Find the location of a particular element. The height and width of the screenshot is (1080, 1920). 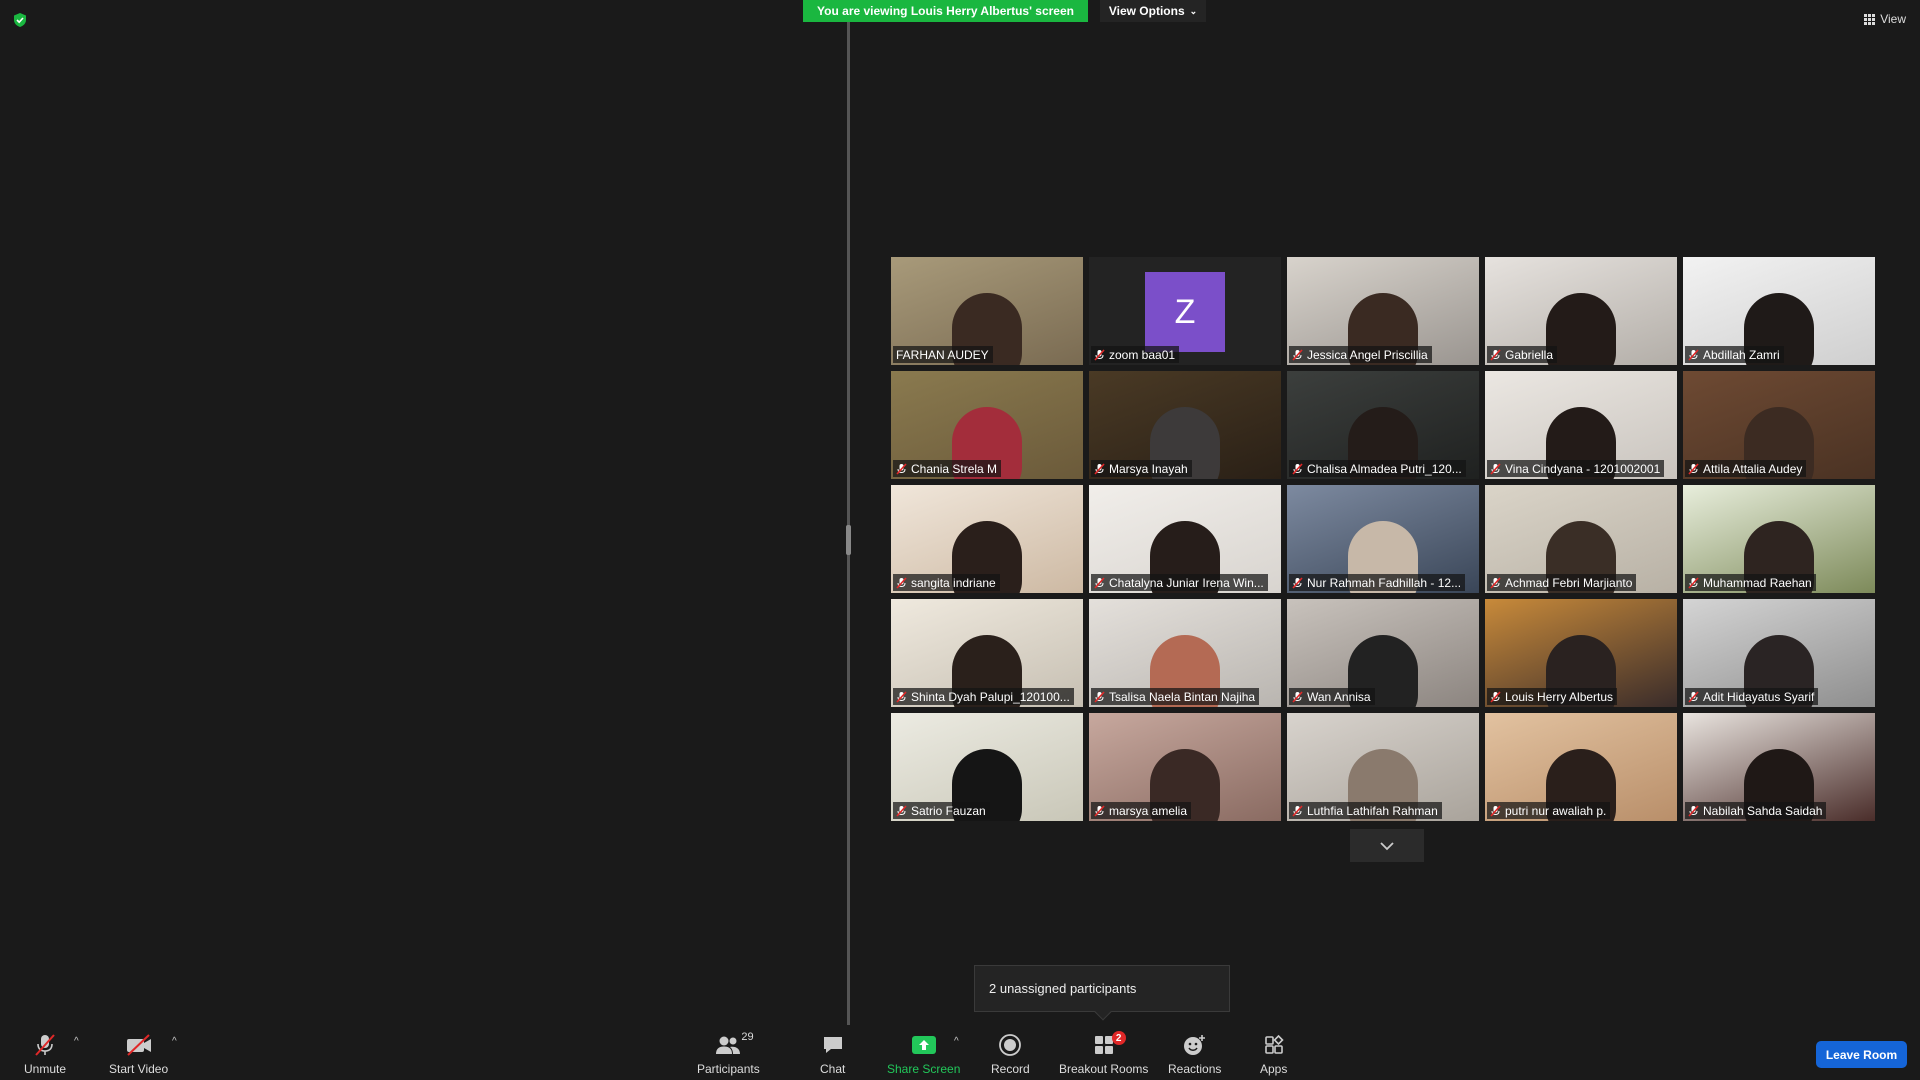

participant-tile: Jessica Angel Priscillia is located at coordinates (1383, 311).